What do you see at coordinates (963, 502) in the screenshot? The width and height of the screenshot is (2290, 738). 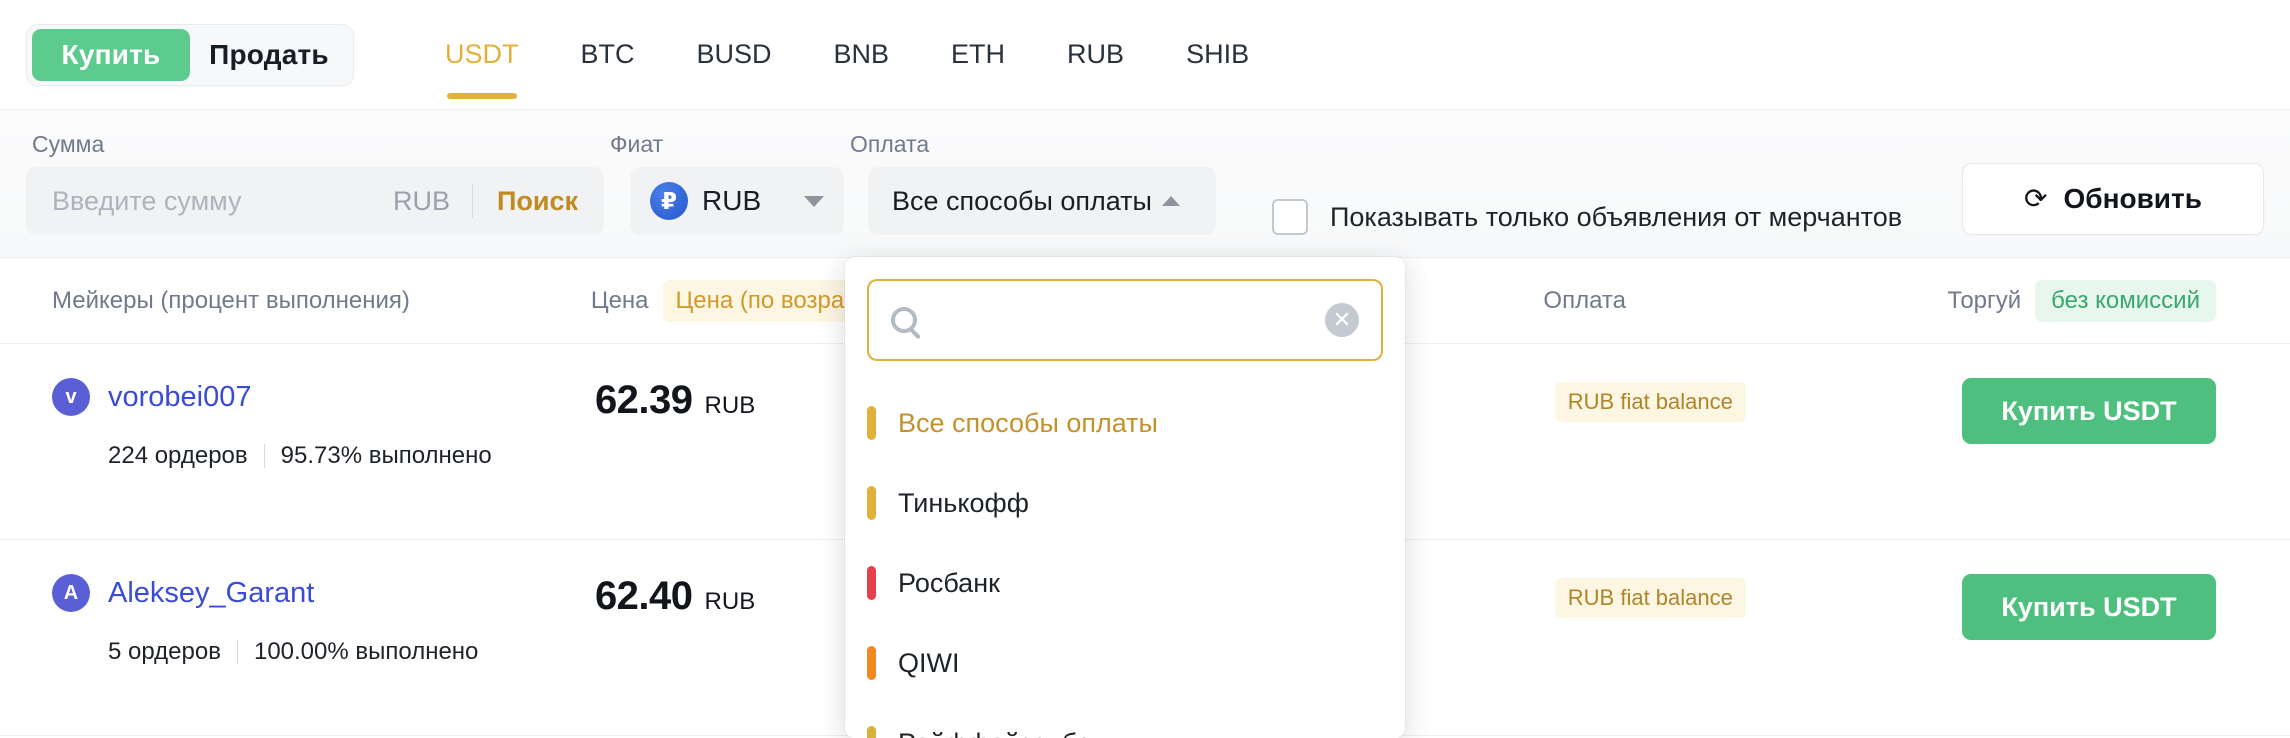 I see `dropdown-item-label: Тинькофф` at bounding box center [963, 502].